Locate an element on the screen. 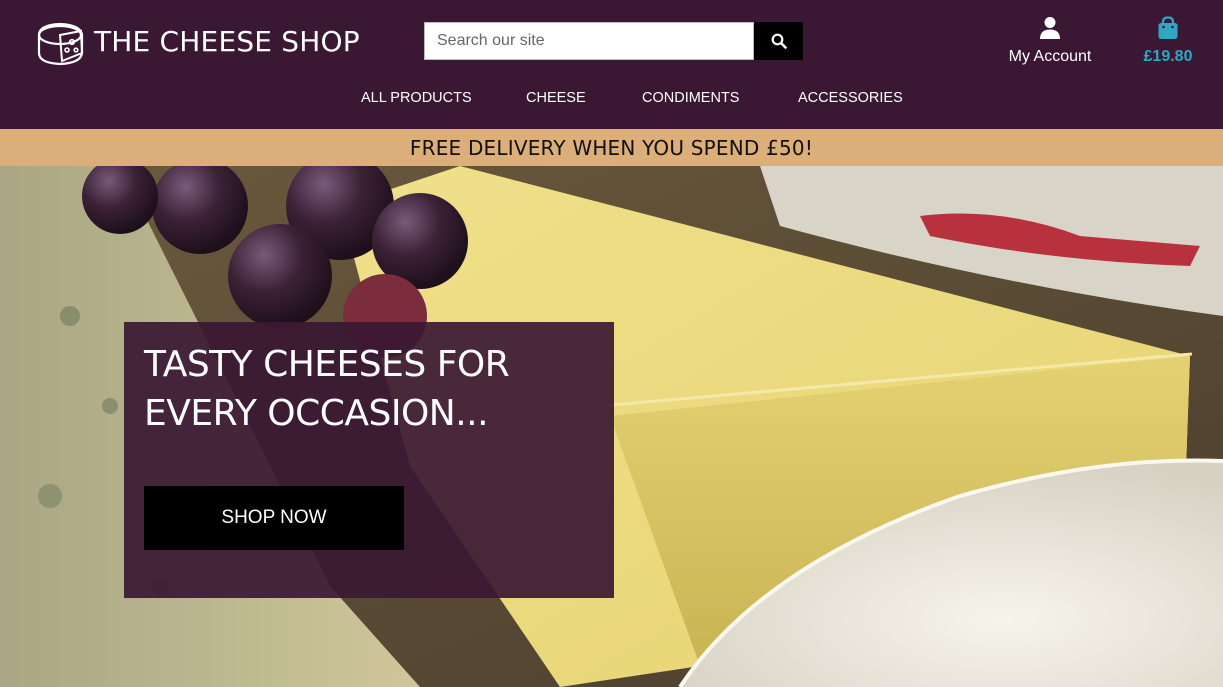  delivery-banner-text: FREE DELIVERY WHEN YOU SPEND £50! is located at coordinates (611, 147).